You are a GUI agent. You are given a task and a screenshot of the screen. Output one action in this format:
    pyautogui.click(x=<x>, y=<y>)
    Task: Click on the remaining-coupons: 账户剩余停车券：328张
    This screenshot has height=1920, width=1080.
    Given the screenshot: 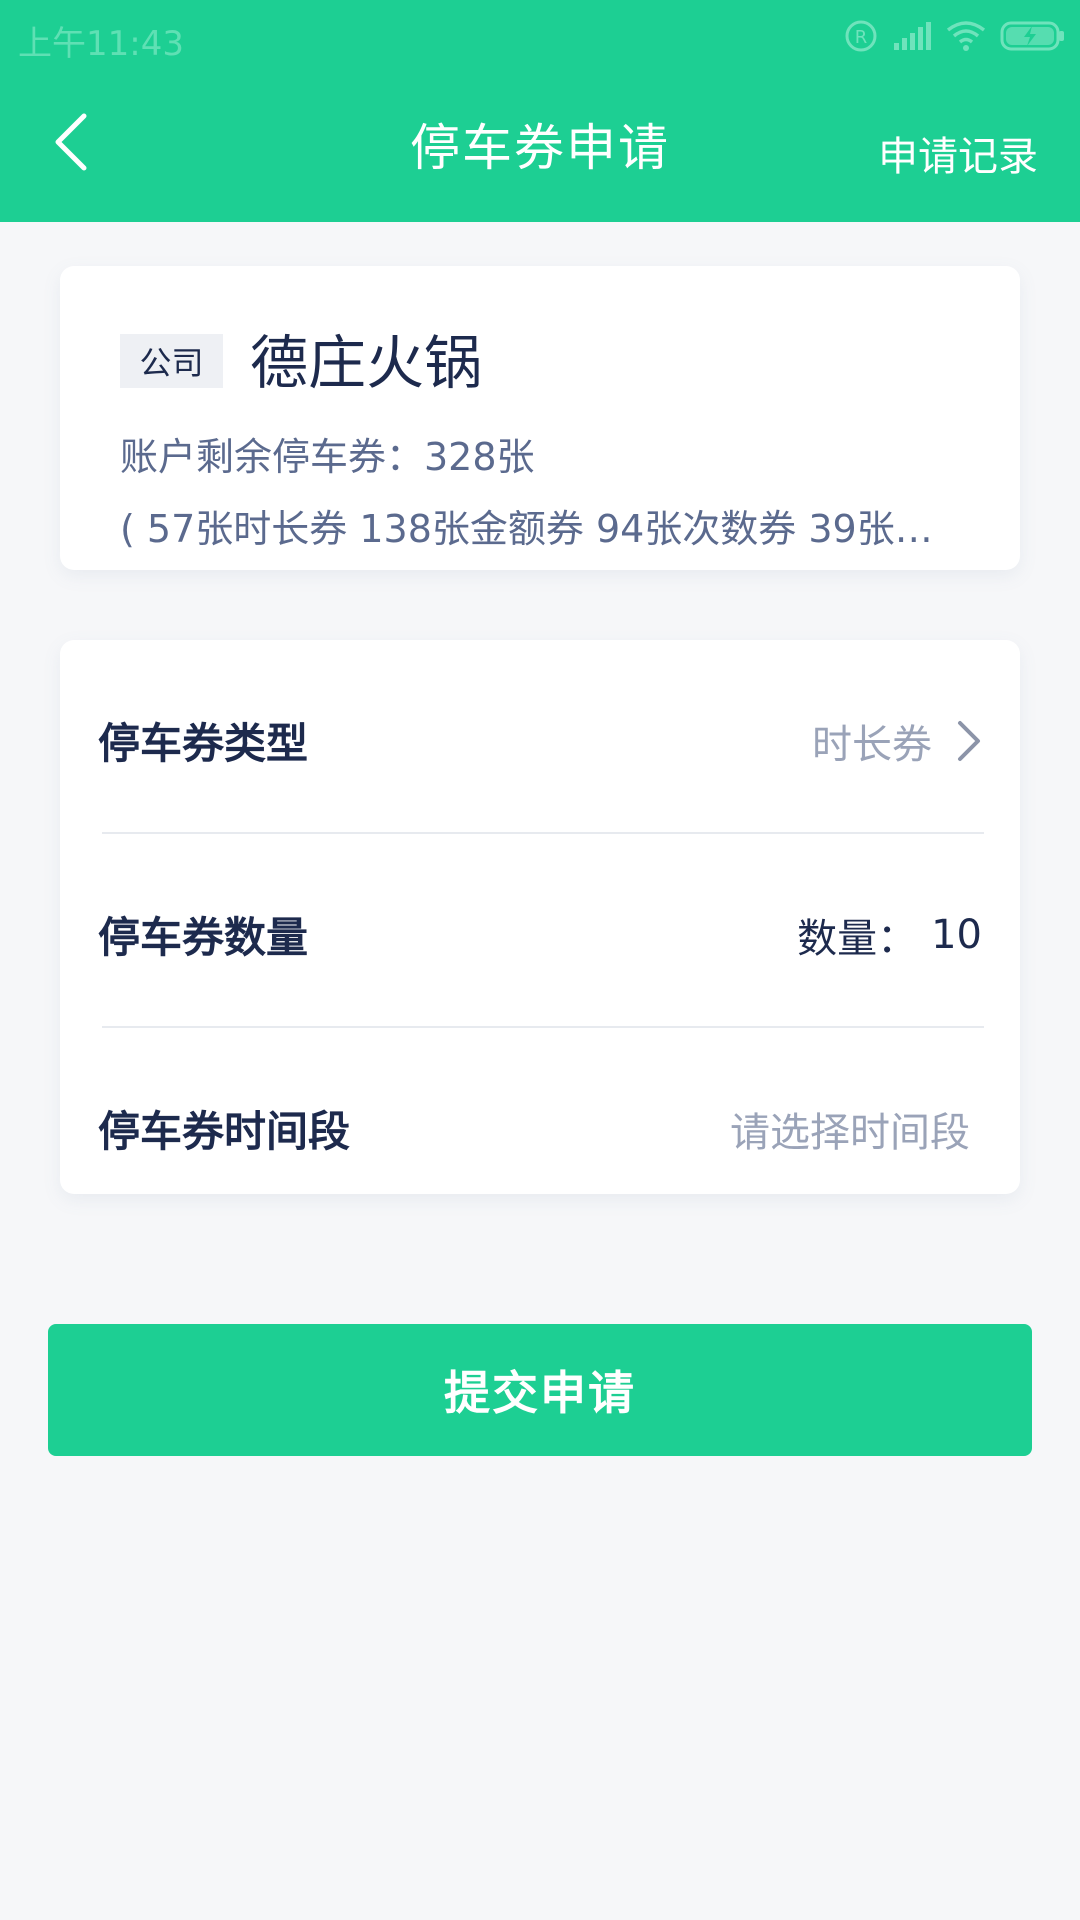 What is the action you would take?
    pyautogui.click(x=327, y=457)
    